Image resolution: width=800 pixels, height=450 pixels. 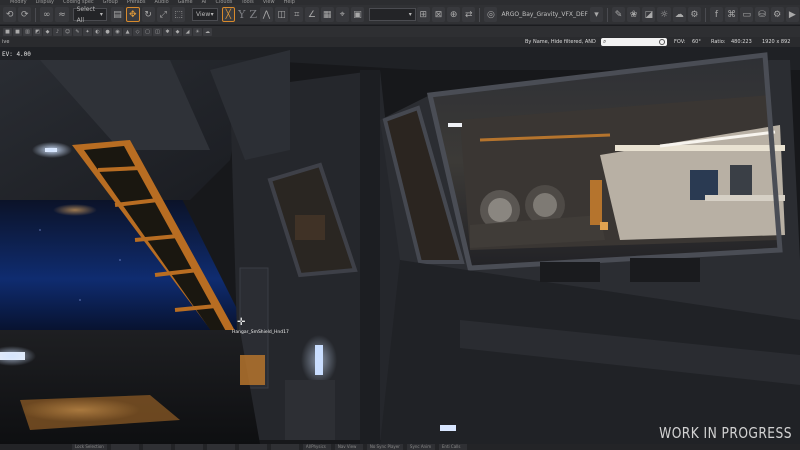 I want to click on gradient-icon: ▥, so click(x=27, y=31).